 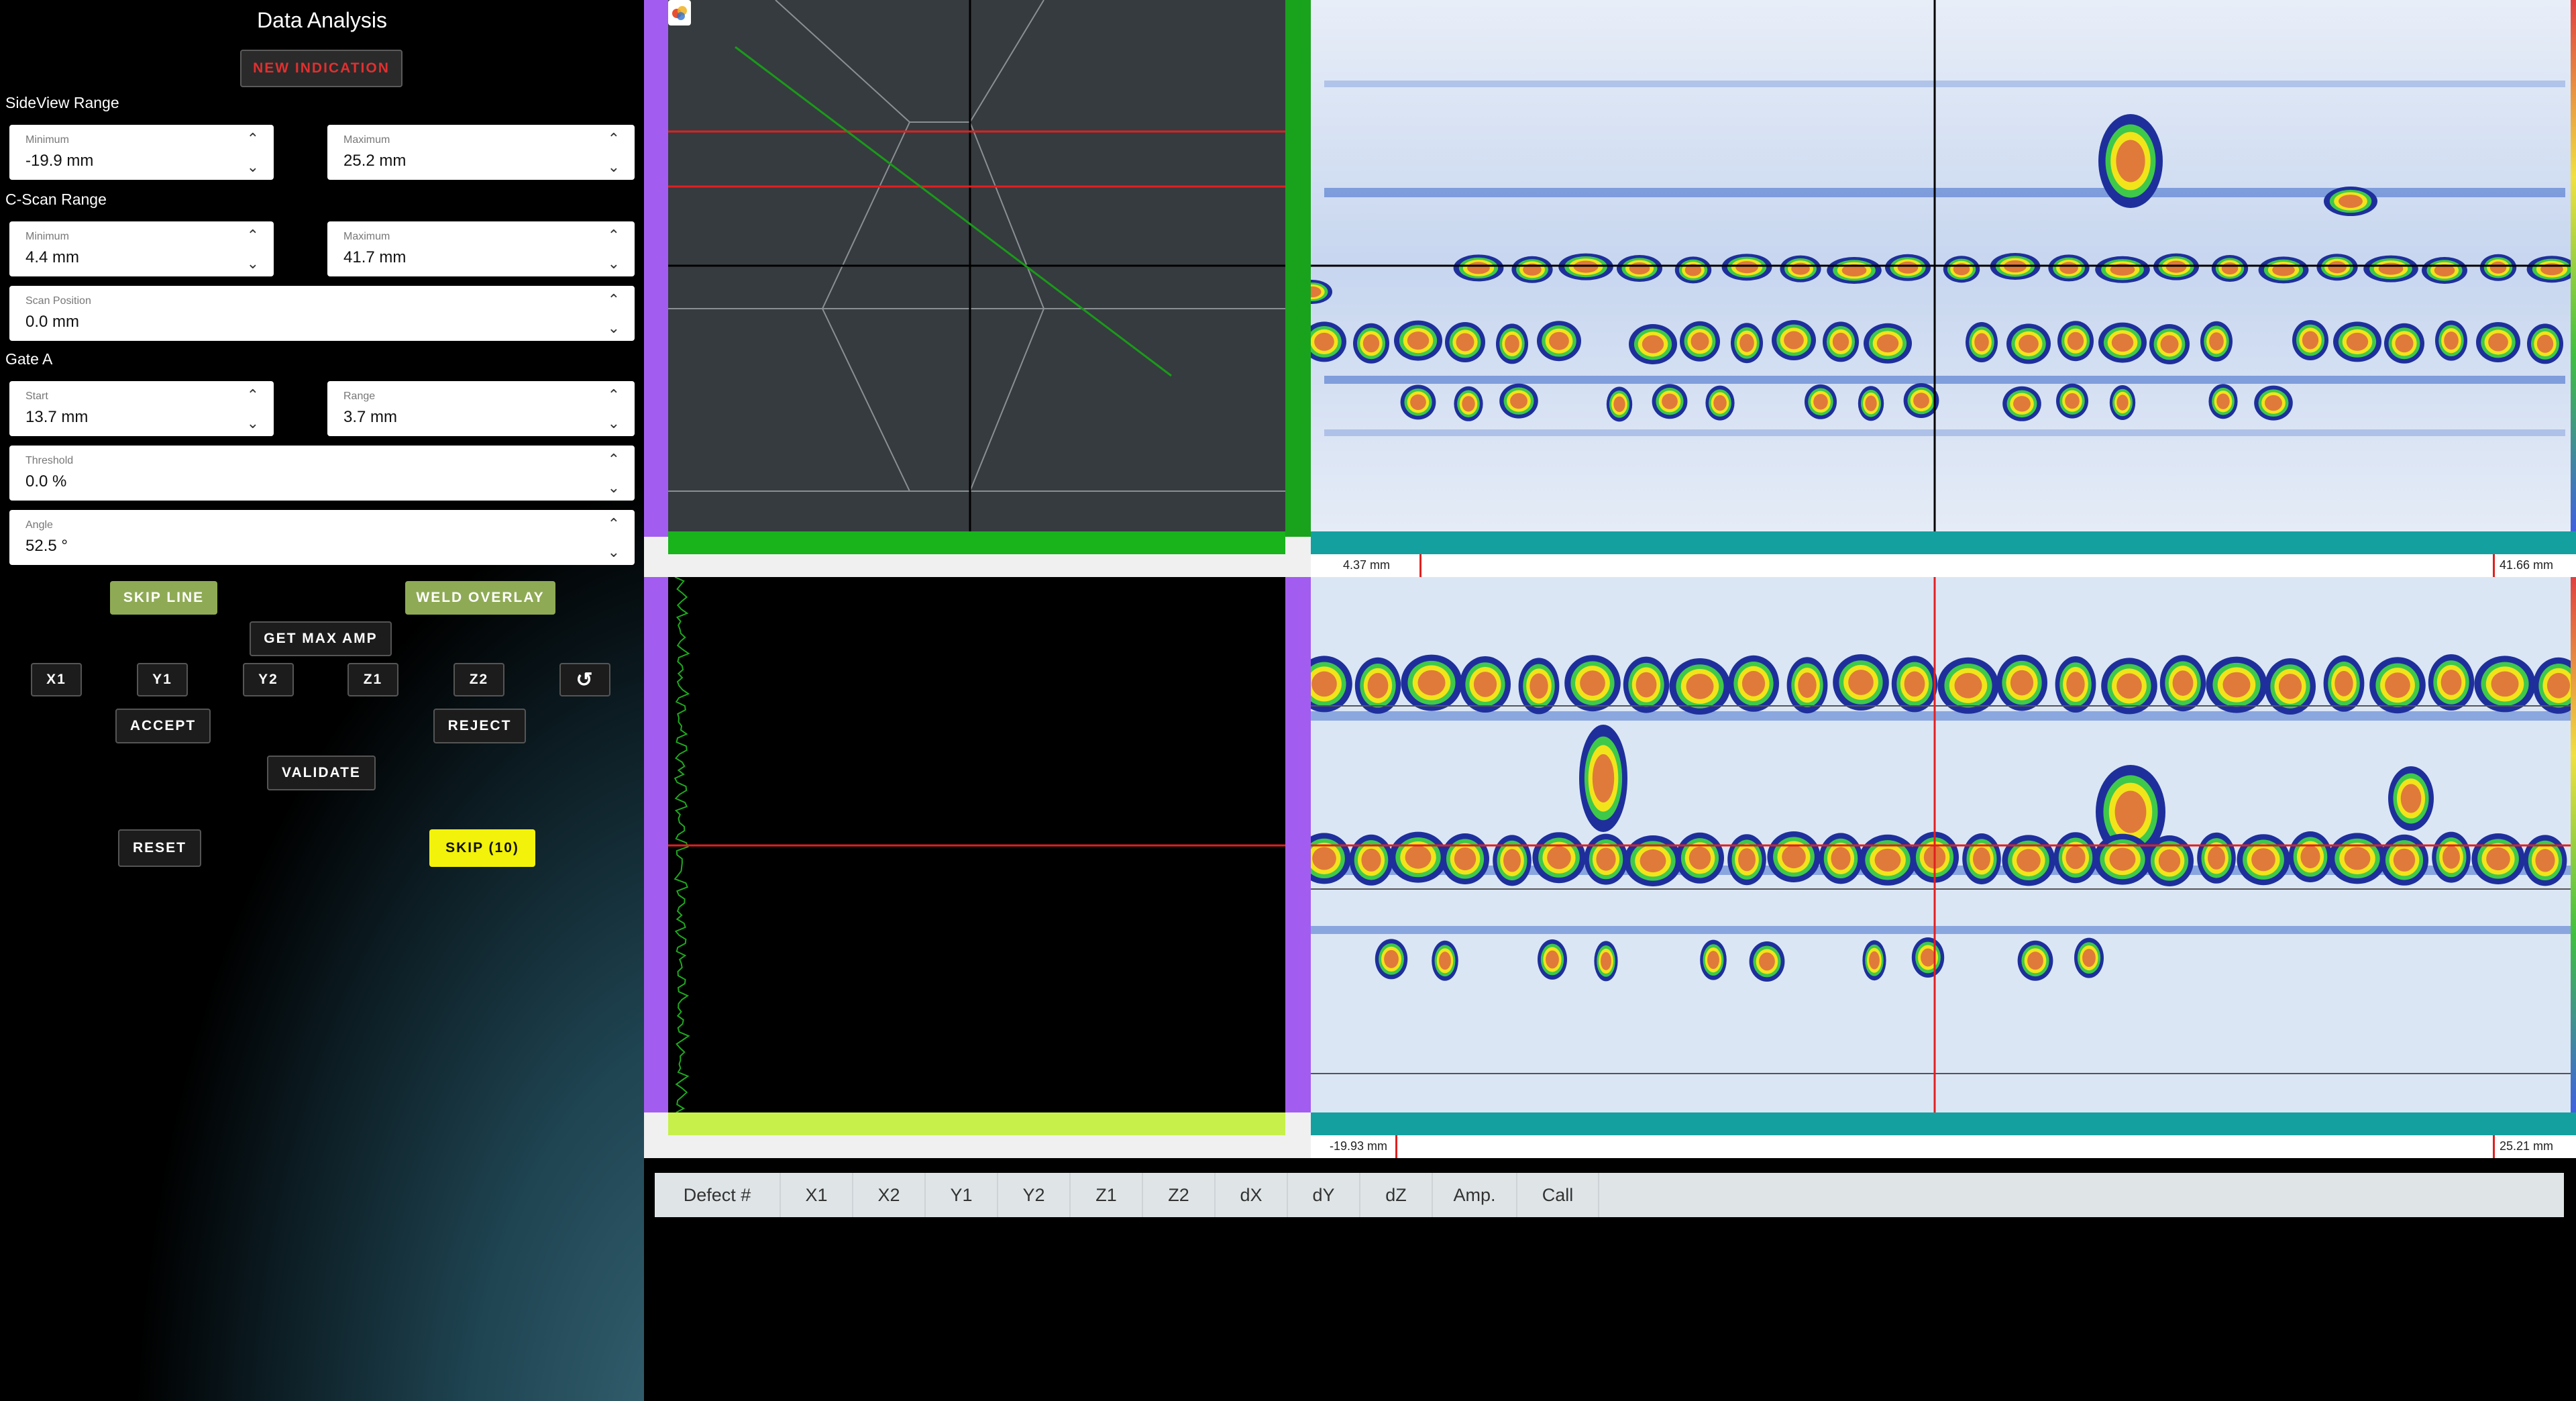 What do you see at coordinates (162, 679) in the screenshot?
I see `y1-button: Y1` at bounding box center [162, 679].